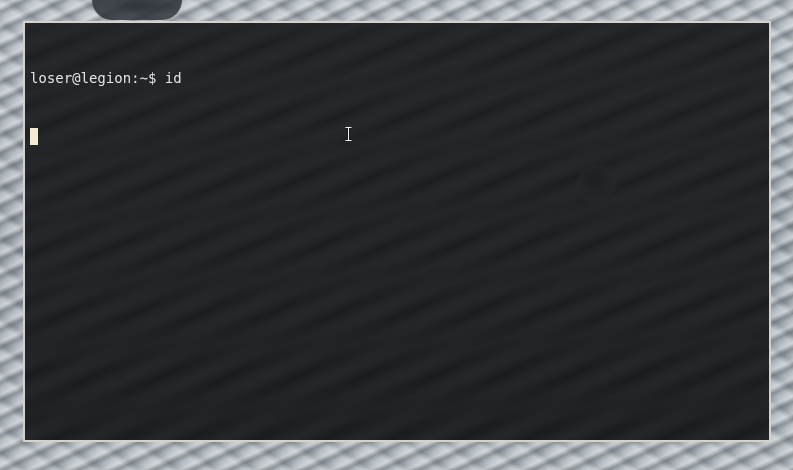  What do you see at coordinates (34, 136) in the screenshot?
I see `text-cursor` at bounding box center [34, 136].